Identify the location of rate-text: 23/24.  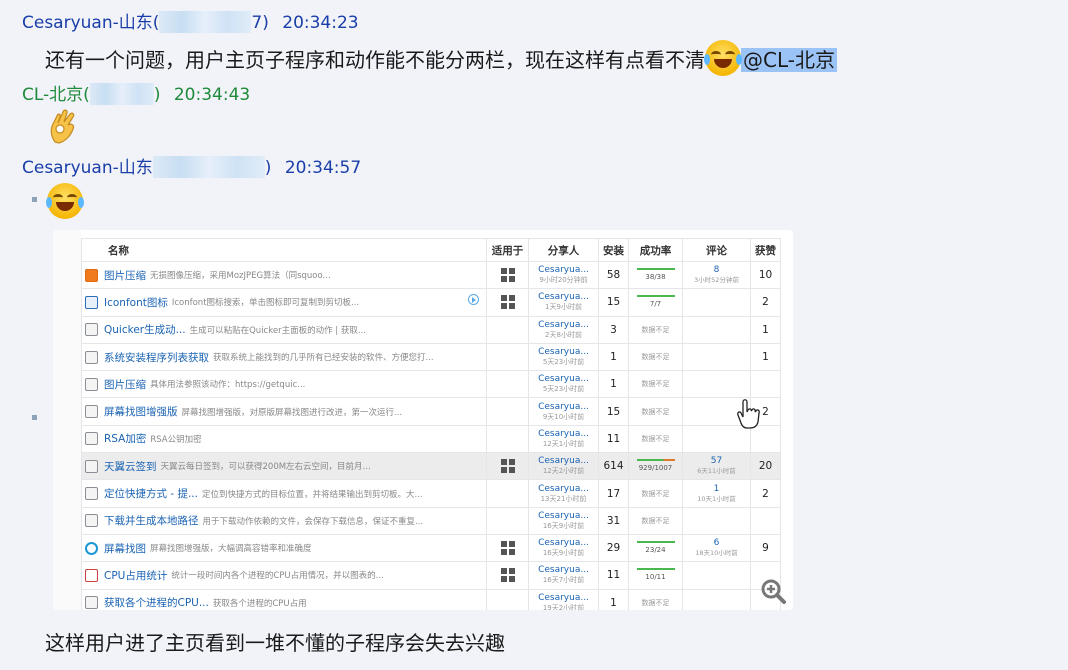
(655, 550).